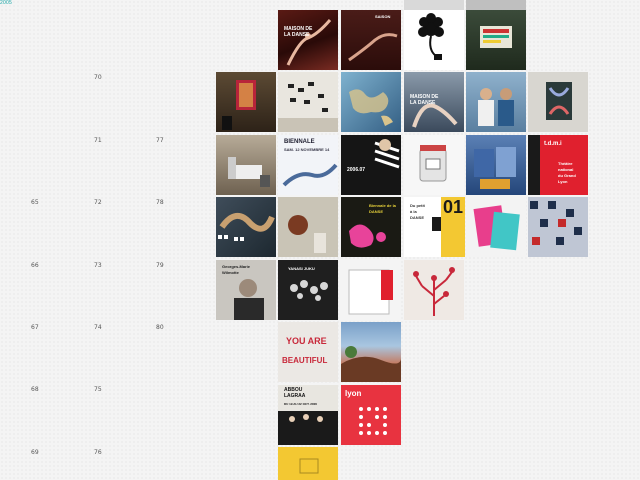 The height and width of the screenshot is (480, 640). I want to click on people-illustration, so click(496, 107).